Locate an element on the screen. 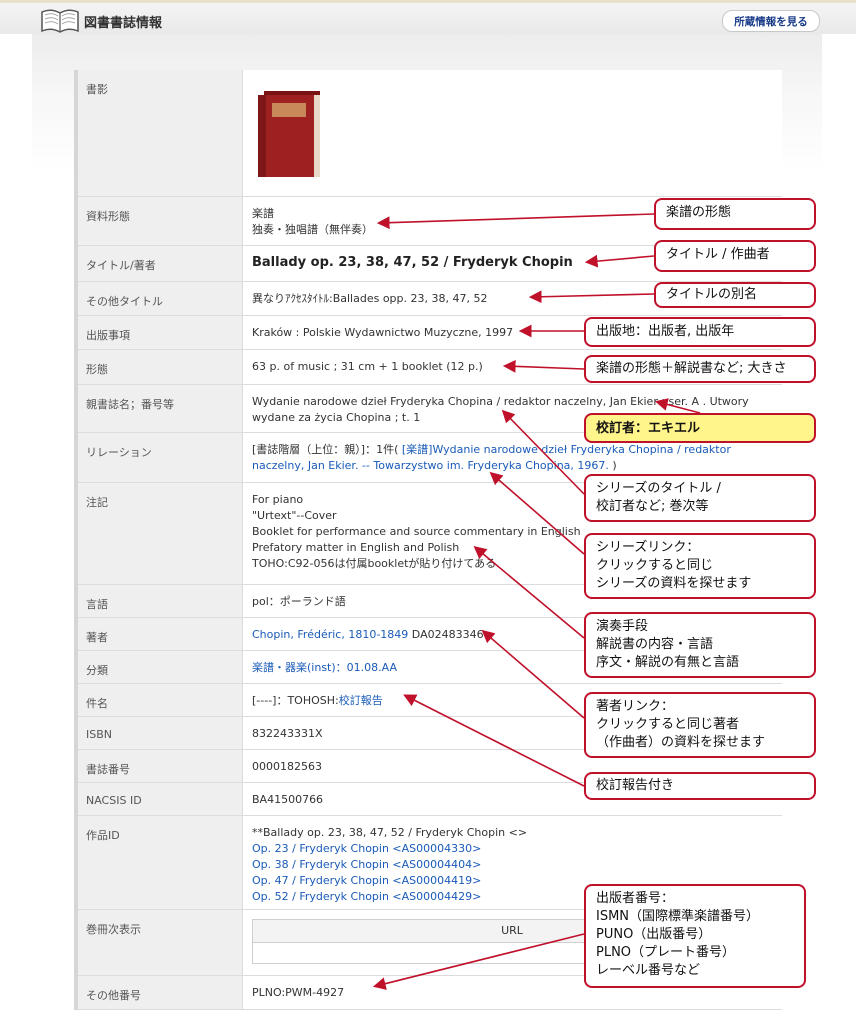 Image resolution: width=856 pixels, height=1024 pixels. callout-line: 演奏手段 is located at coordinates (622, 626).